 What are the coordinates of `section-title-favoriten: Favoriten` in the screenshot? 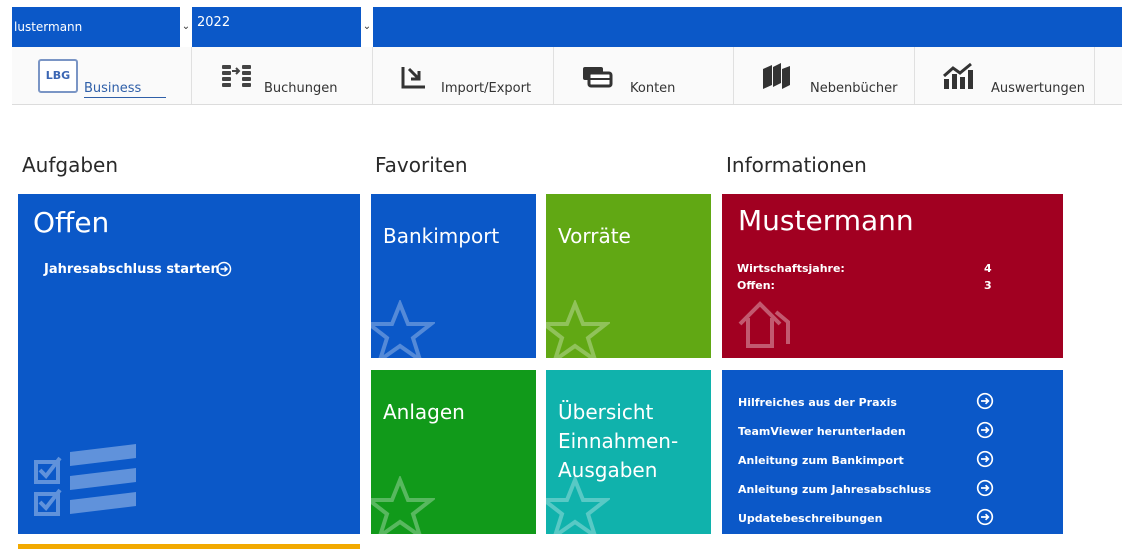 It's located at (421, 165).